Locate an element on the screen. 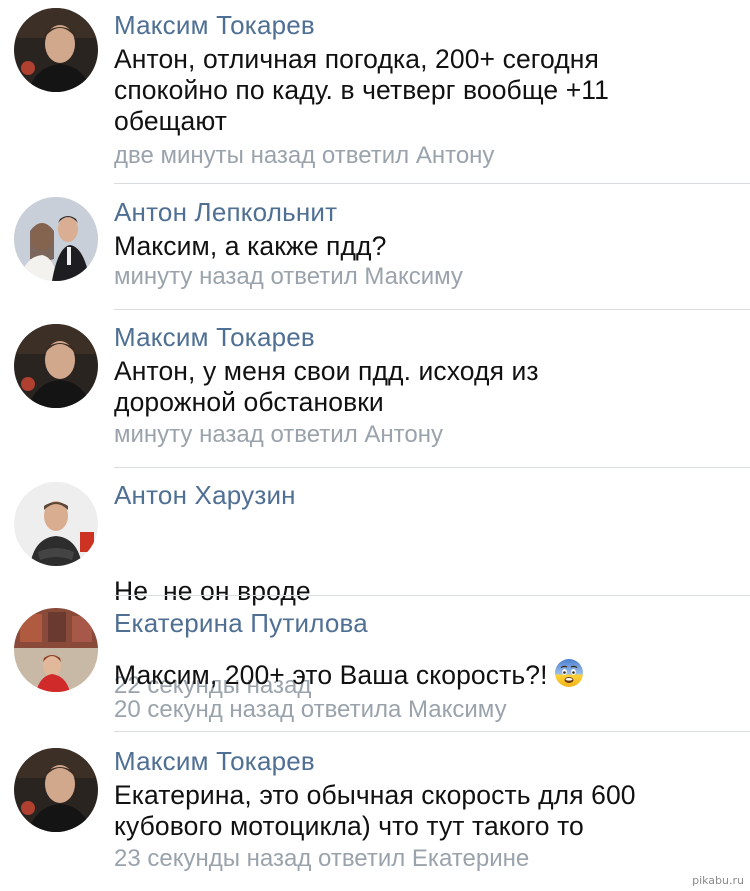 The width and height of the screenshot is (750, 891). comment-text-line: обещают is located at coordinates (171, 121).